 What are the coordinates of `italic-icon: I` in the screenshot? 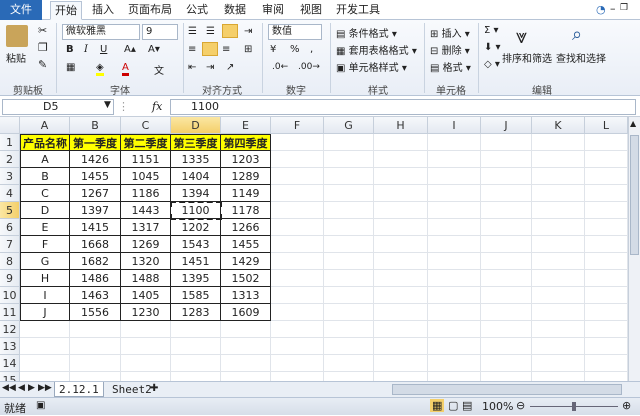 It's located at (86, 49).